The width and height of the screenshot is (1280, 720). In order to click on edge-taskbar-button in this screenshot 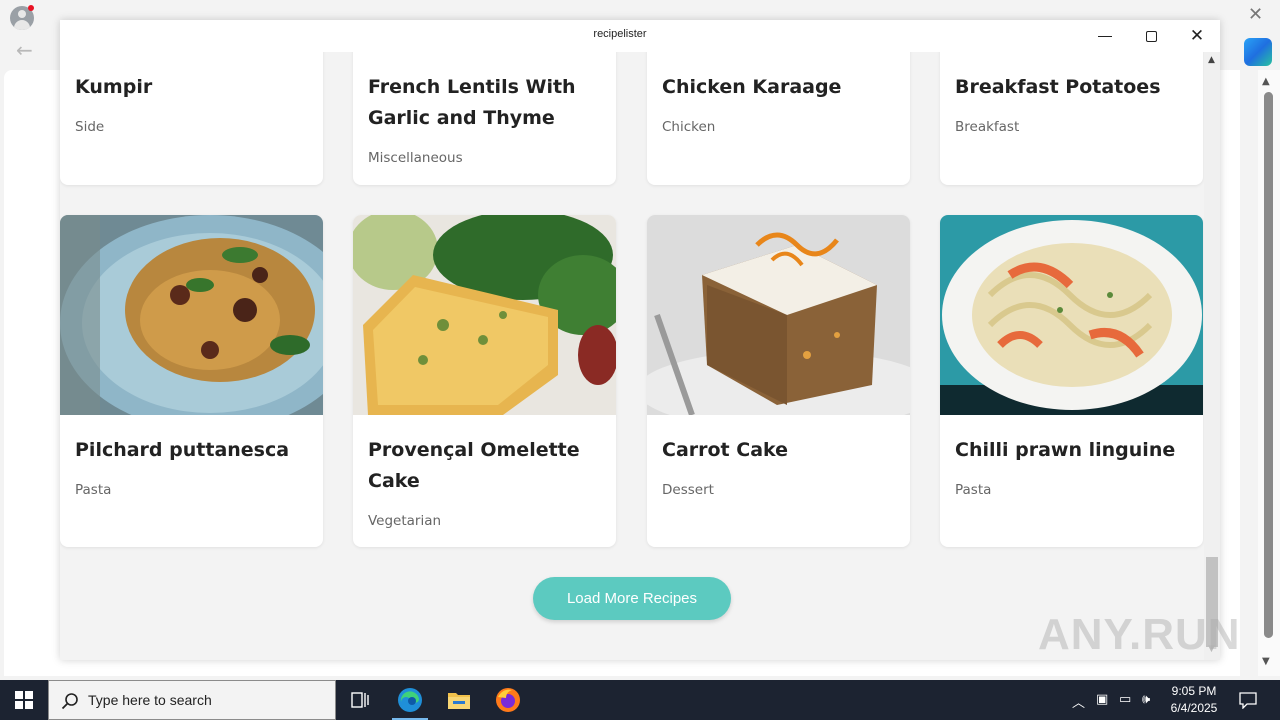, I will do `click(410, 700)`.